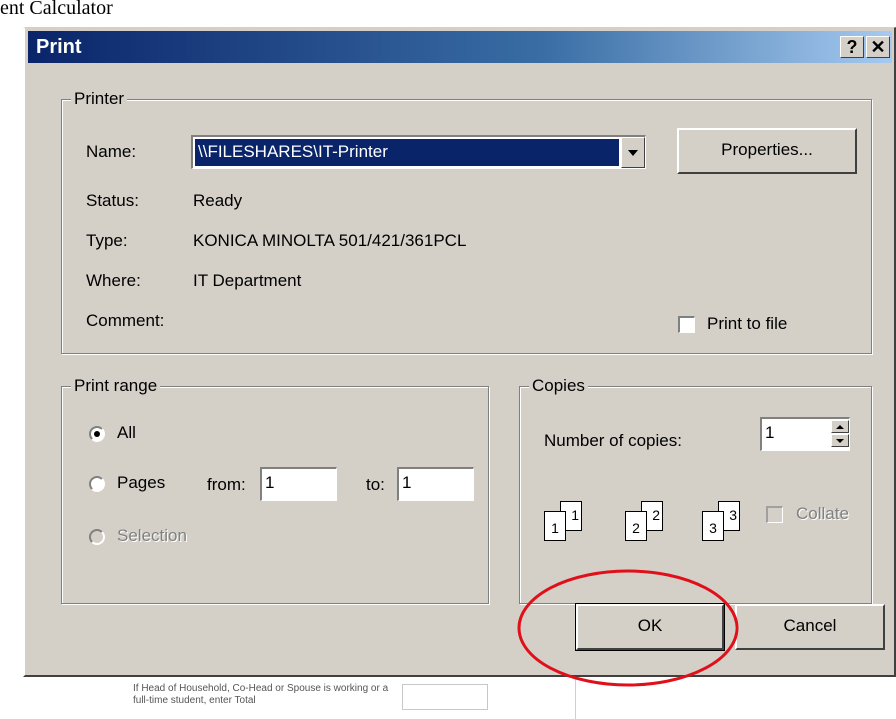 The height and width of the screenshot is (719, 896). I want to click on highlight-annotation, so click(628, 628).